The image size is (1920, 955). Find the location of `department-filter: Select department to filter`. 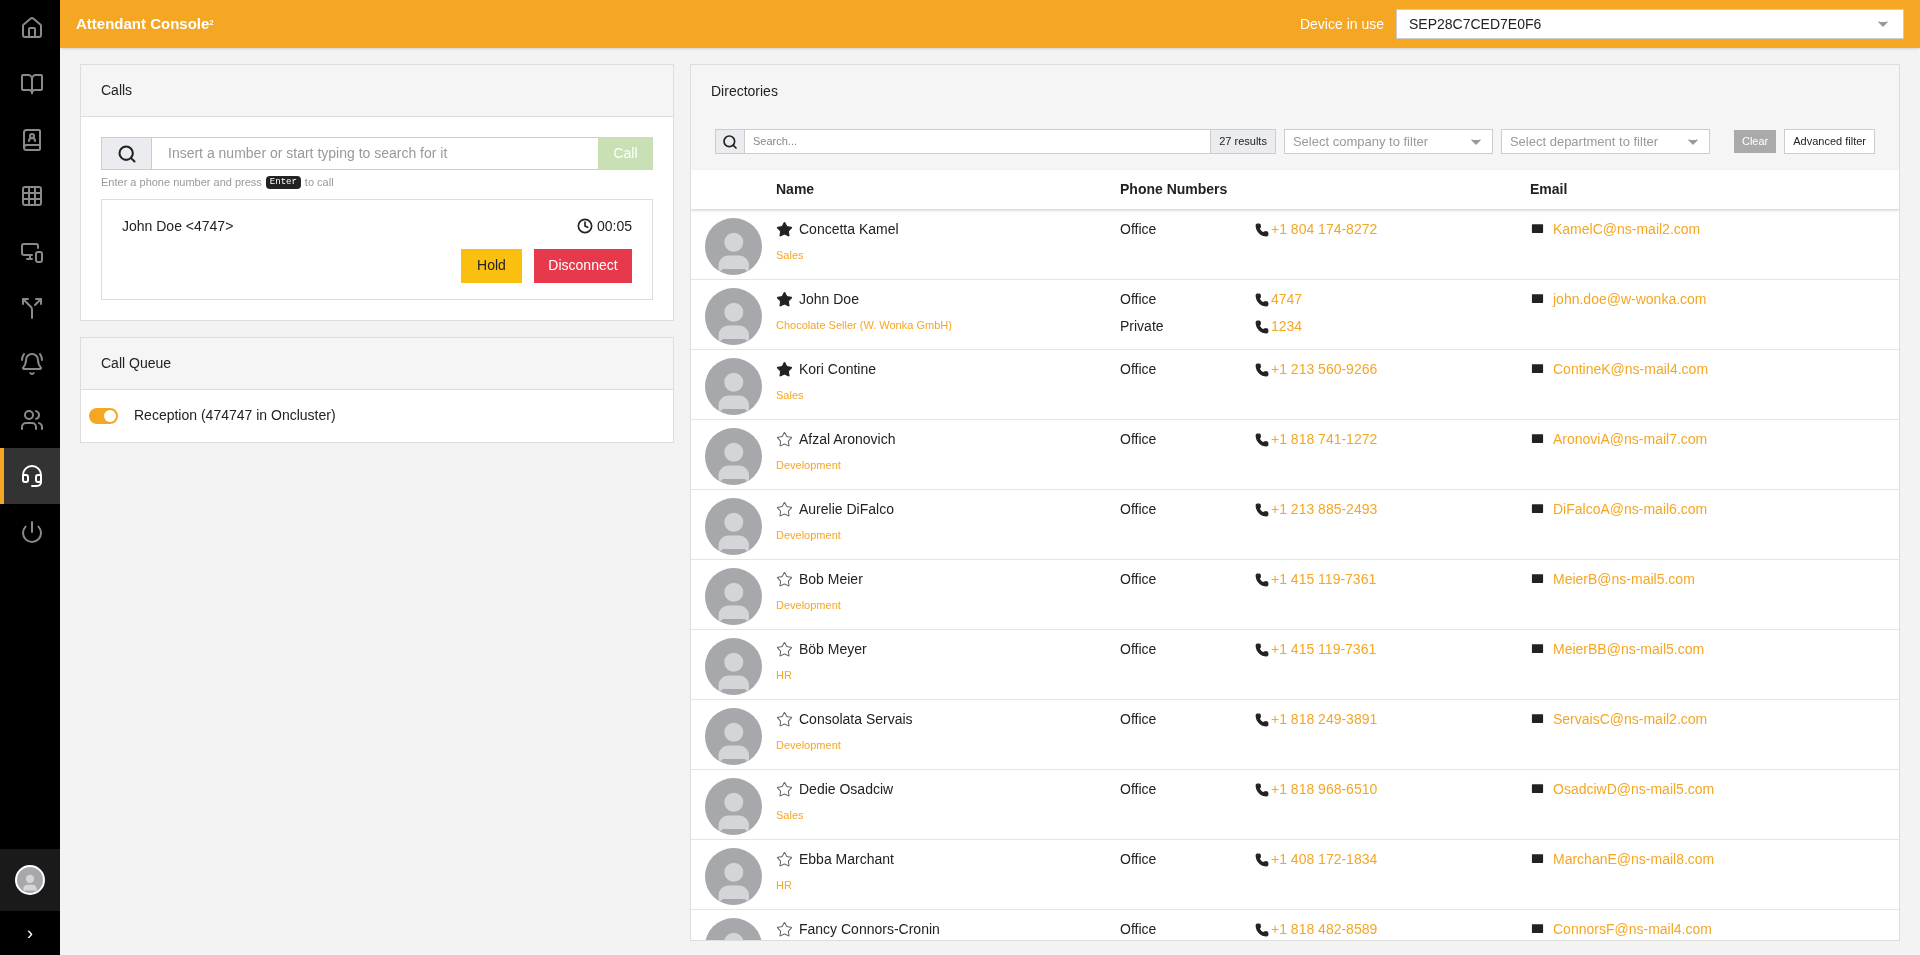

department-filter: Select department to filter is located at coordinates (1605, 141).